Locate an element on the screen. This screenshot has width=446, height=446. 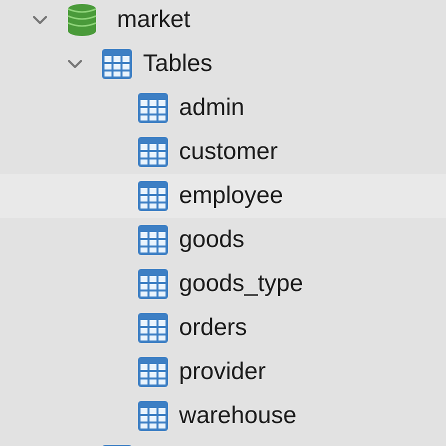
tree-row: warehouse is located at coordinates (223, 416).